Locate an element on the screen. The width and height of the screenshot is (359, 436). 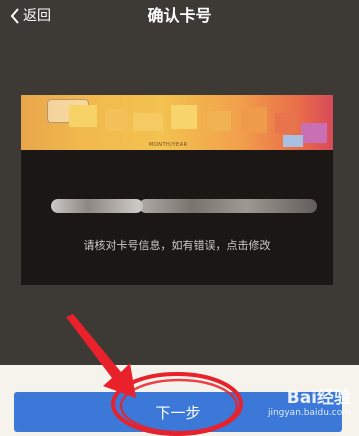
red-circle-annotation is located at coordinates (177, 404).